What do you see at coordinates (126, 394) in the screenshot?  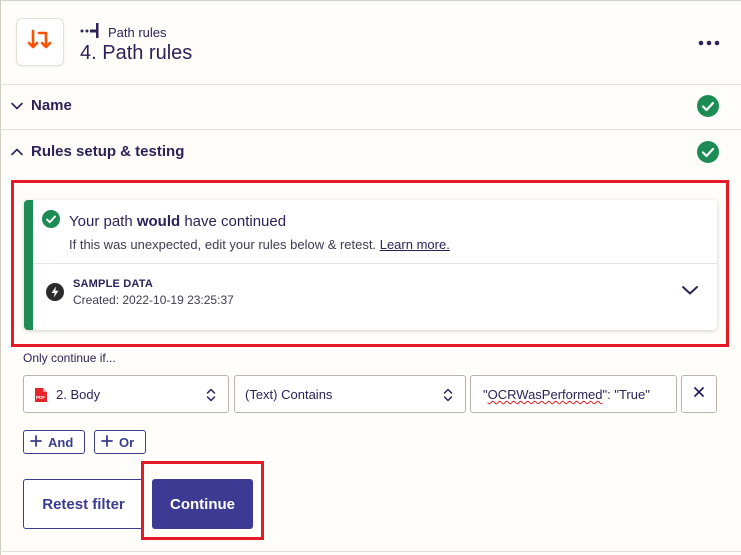 I see `field-select: PDF 2. Body` at bounding box center [126, 394].